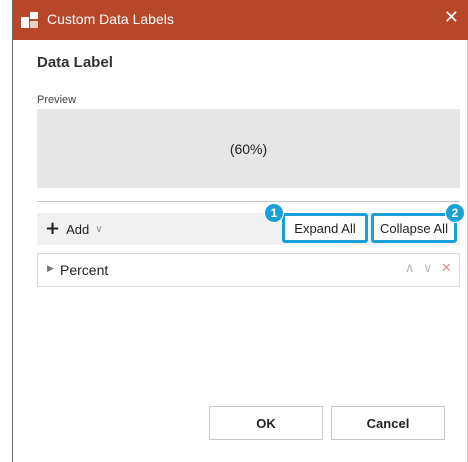 The width and height of the screenshot is (468, 462). What do you see at coordinates (248, 201) in the screenshot?
I see `divider` at bounding box center [248, 201].